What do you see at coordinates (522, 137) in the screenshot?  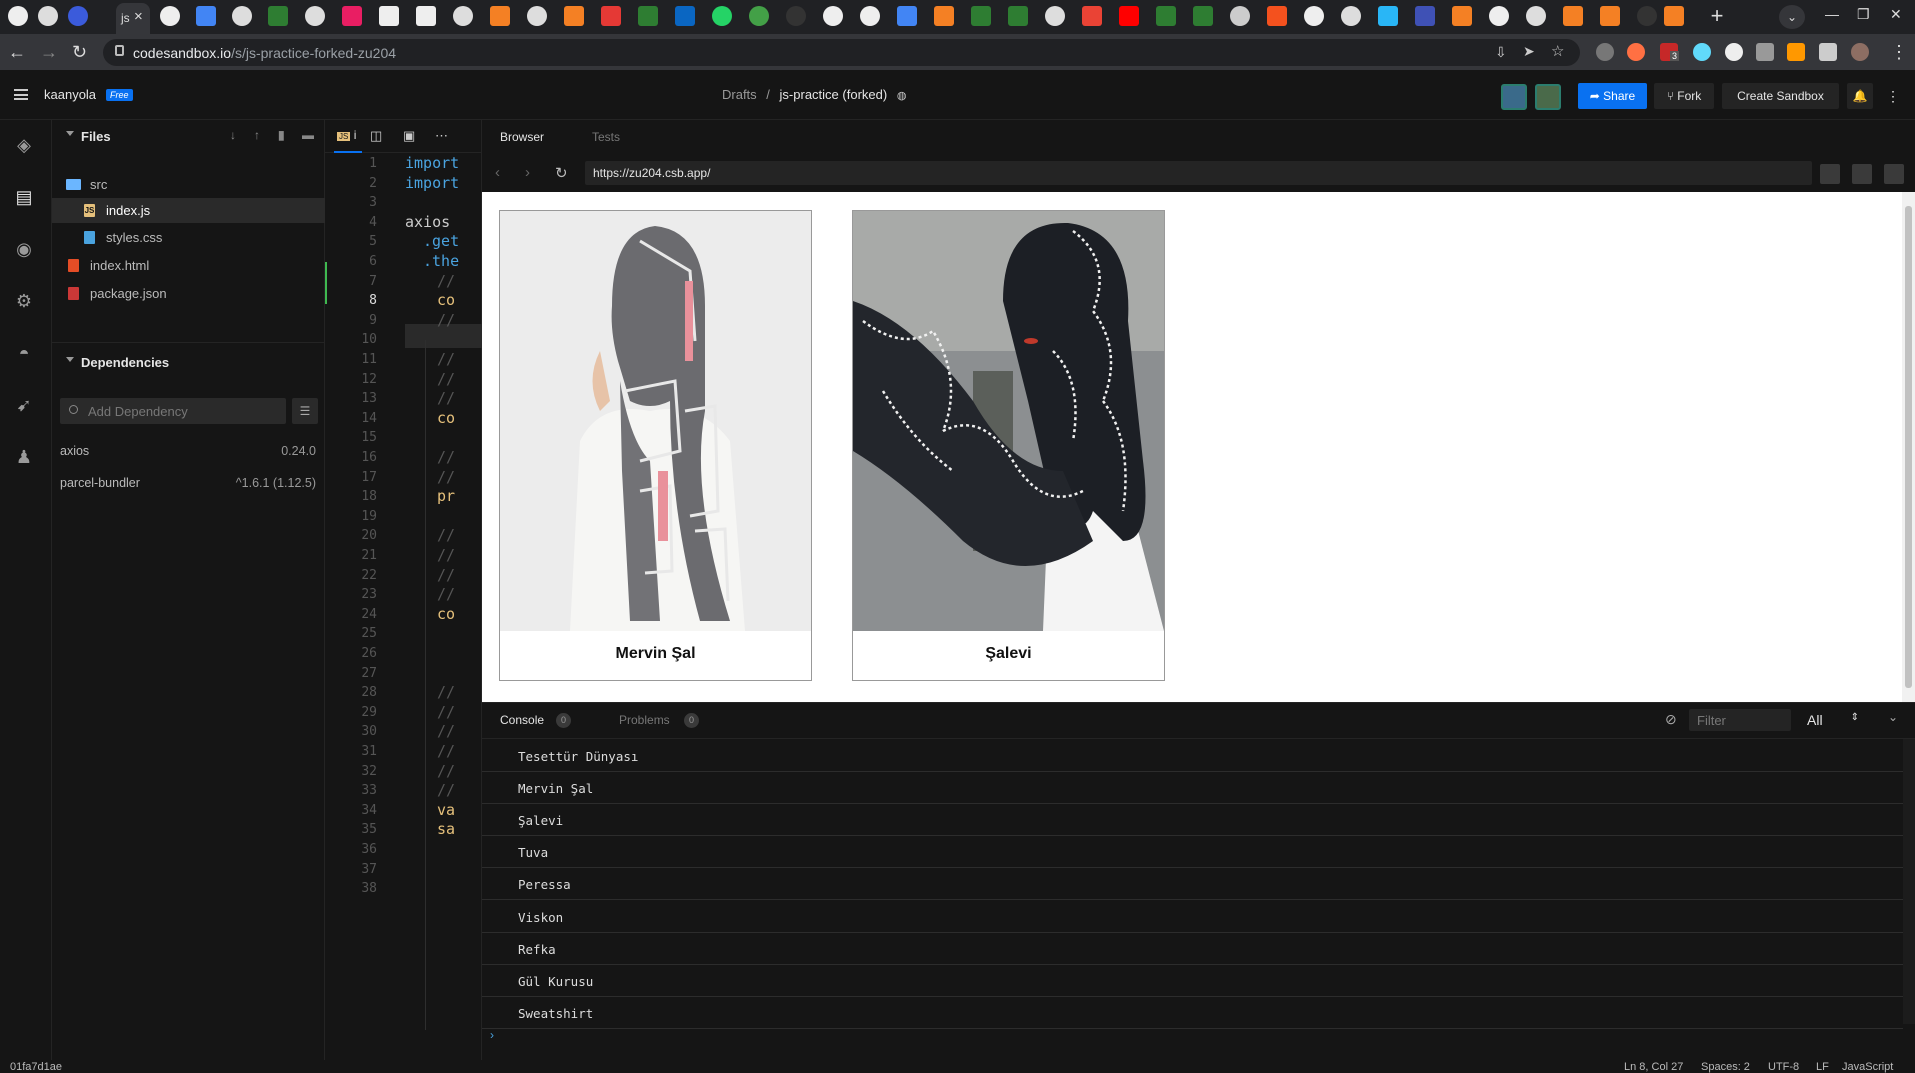 I see `tab-browser: Browser` at bounding box center [522, 137].